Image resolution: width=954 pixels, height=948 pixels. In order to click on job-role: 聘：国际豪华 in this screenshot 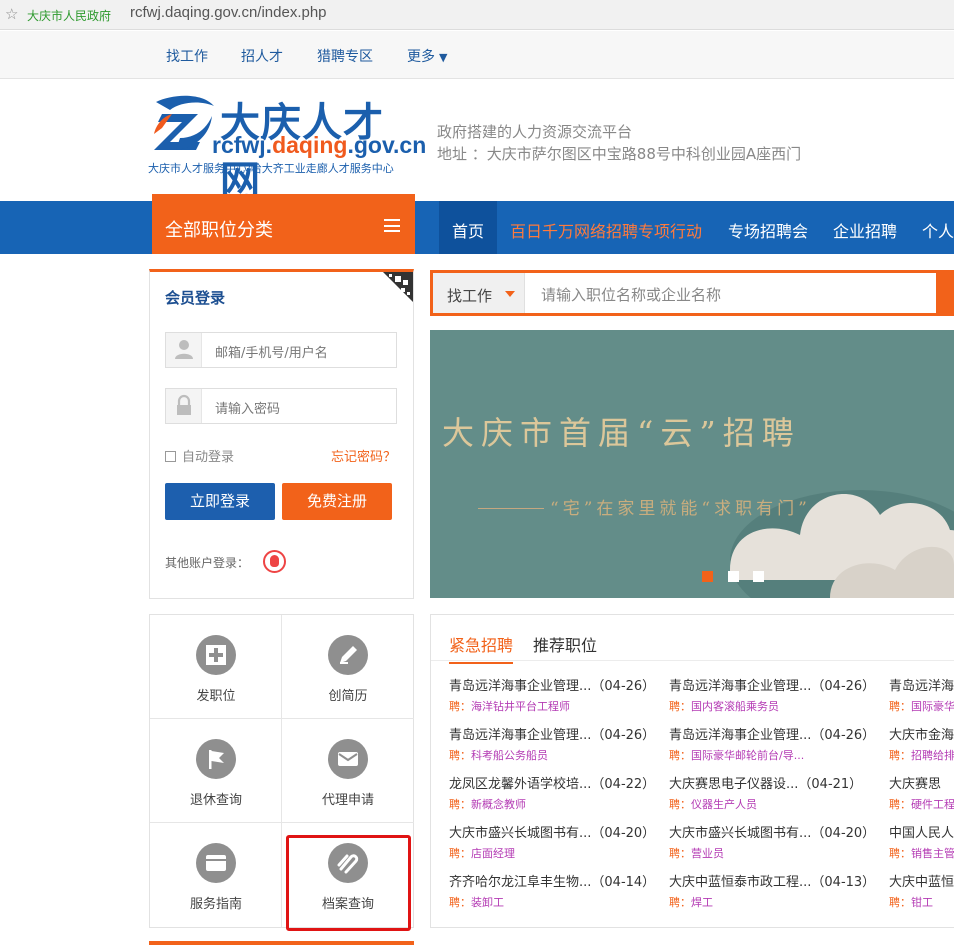, I will do `click(921, 706)`.